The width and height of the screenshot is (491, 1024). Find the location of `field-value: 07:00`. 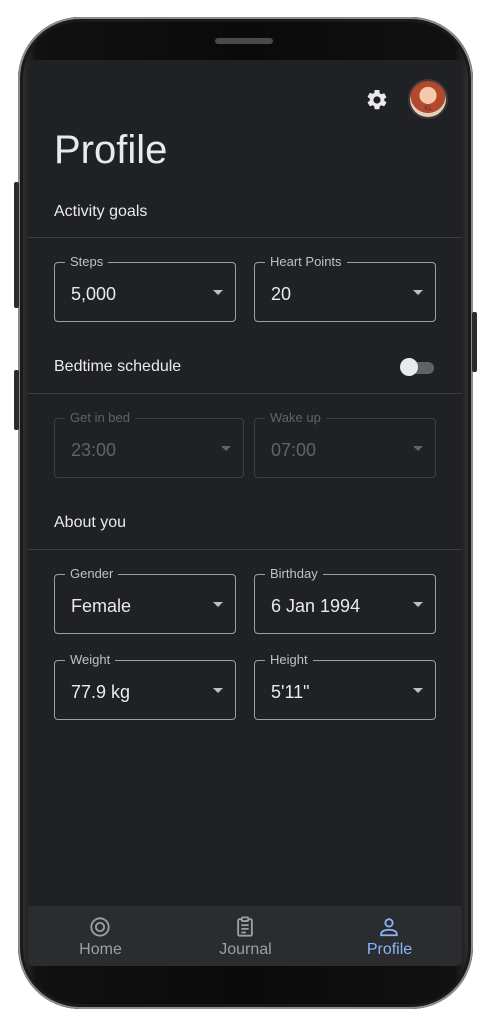

field-value: 07:00 is located at coordinates (294, 450).